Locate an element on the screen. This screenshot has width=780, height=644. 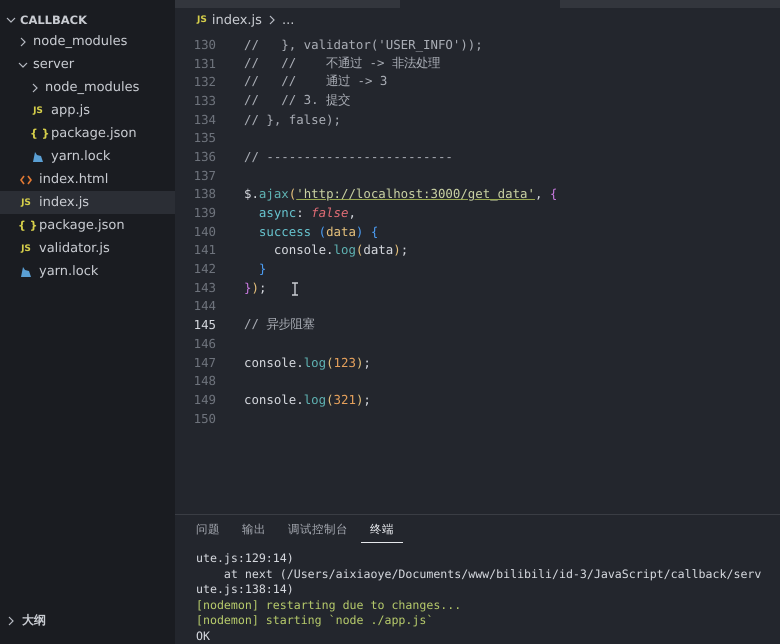
panel-tab: 终端 is located at coordinates (382, 529).